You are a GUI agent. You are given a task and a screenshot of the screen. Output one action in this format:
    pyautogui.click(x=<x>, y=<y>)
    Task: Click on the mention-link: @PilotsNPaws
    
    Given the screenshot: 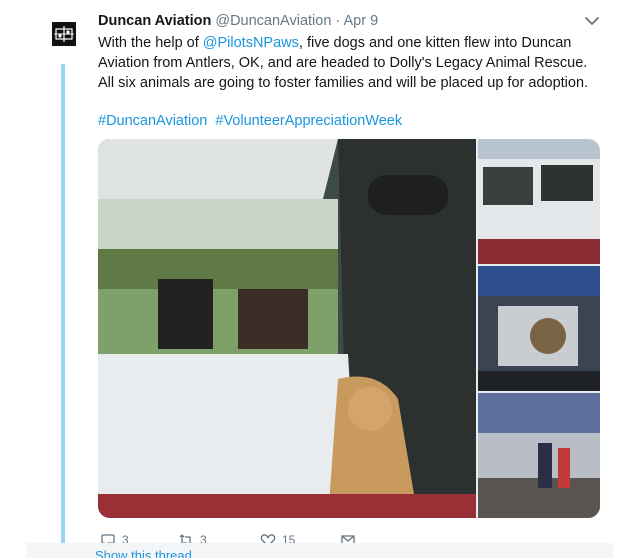 What is the action you would take?
    pyautogui.click(x=251, y=43)
    